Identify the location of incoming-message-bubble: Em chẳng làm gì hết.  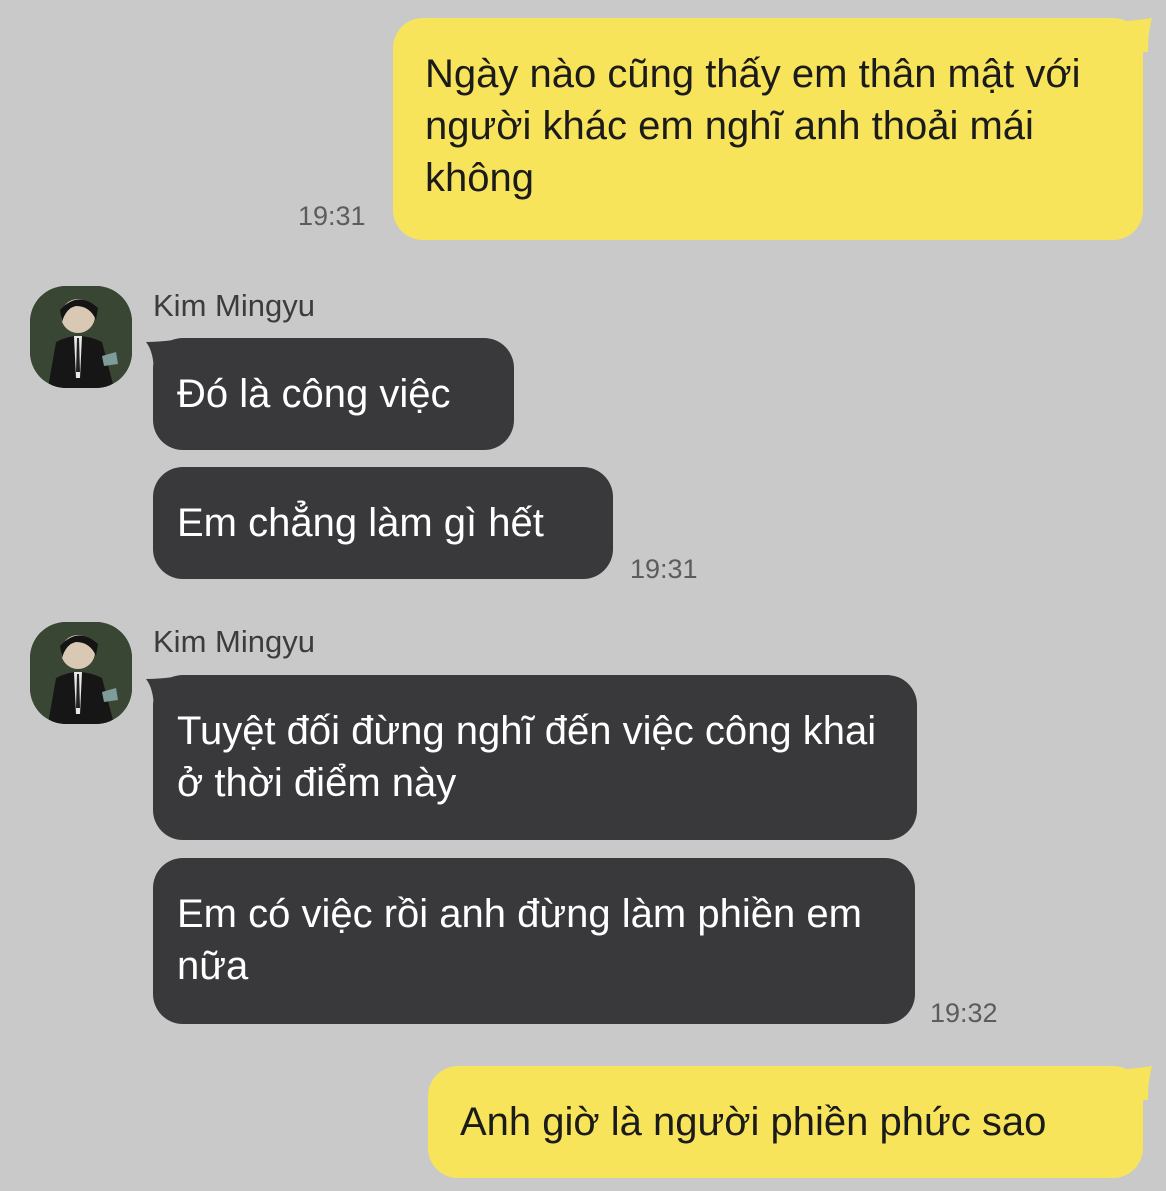
(383, 523).